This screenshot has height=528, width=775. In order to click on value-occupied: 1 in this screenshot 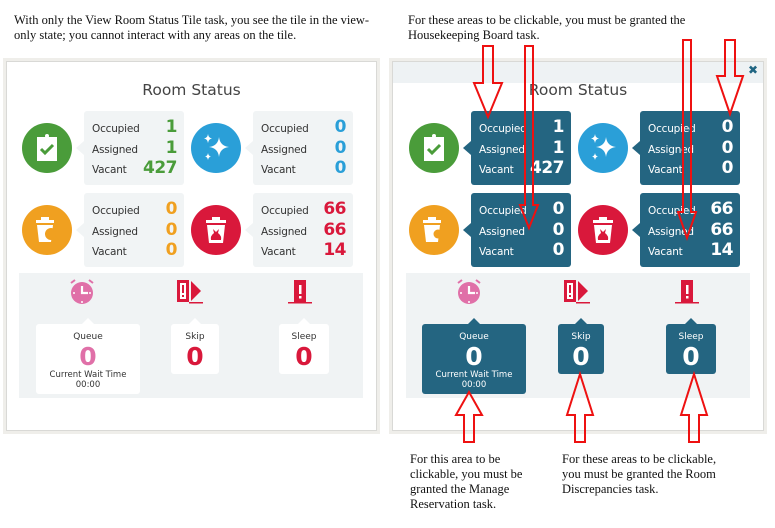, I will do `click(558, 127)`.